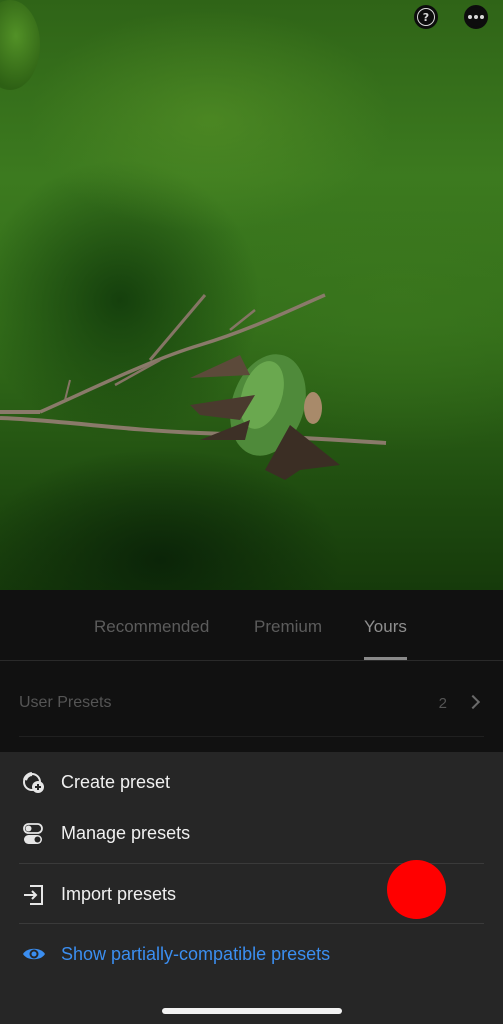 The width and height of the screenshot is (503, 1024). What do you see at coordinates (33, 782) in the screenshot?
I see `create-preset-icon` at bounding box center [33, 782].